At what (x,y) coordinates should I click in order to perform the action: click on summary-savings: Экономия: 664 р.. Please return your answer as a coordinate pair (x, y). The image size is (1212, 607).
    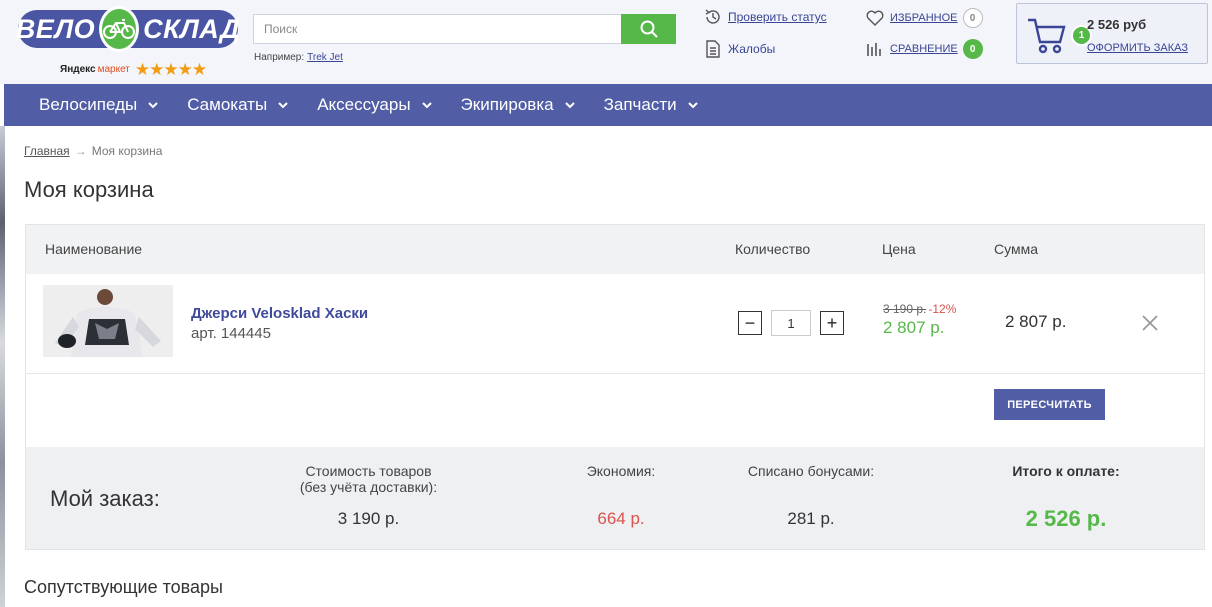
    Looking at the image, I should click on (621, 503).